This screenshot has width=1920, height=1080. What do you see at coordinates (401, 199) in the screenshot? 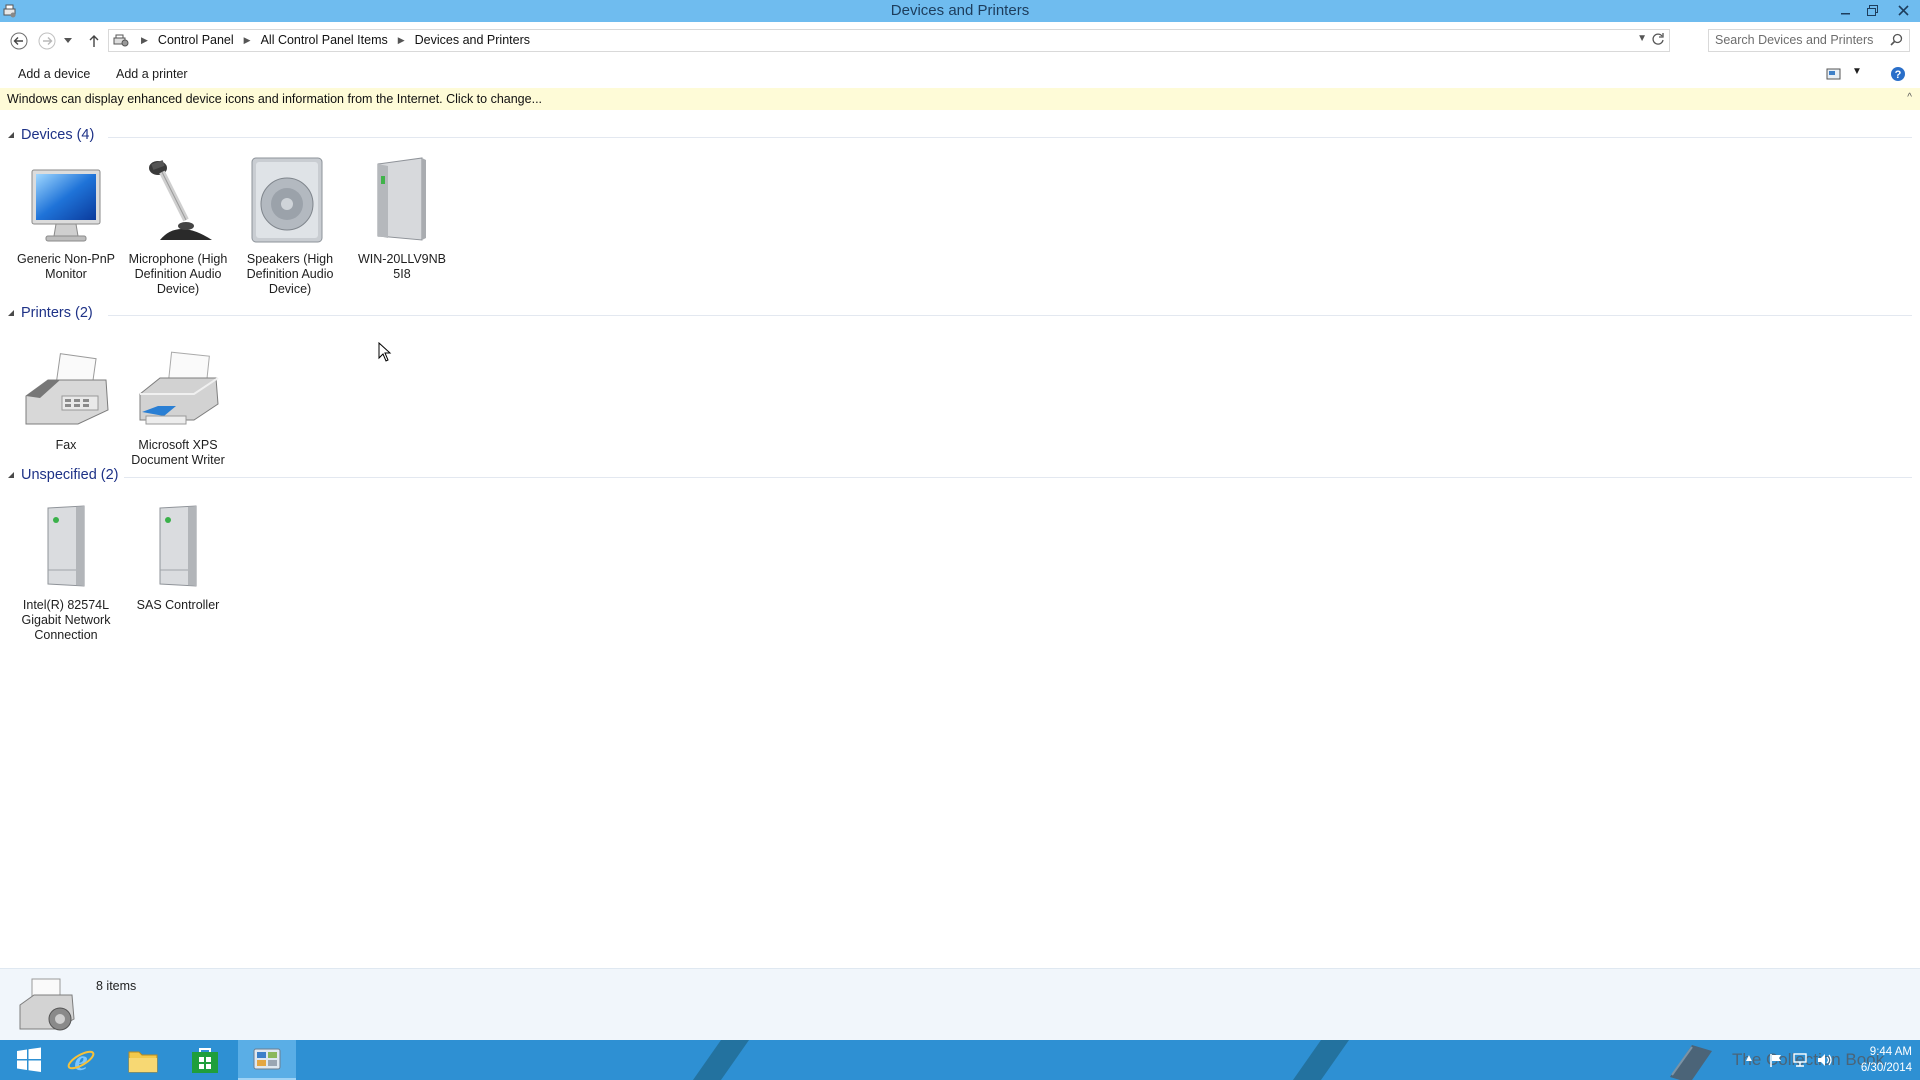
I see `computer-icon` at bounding box center [401, 199].